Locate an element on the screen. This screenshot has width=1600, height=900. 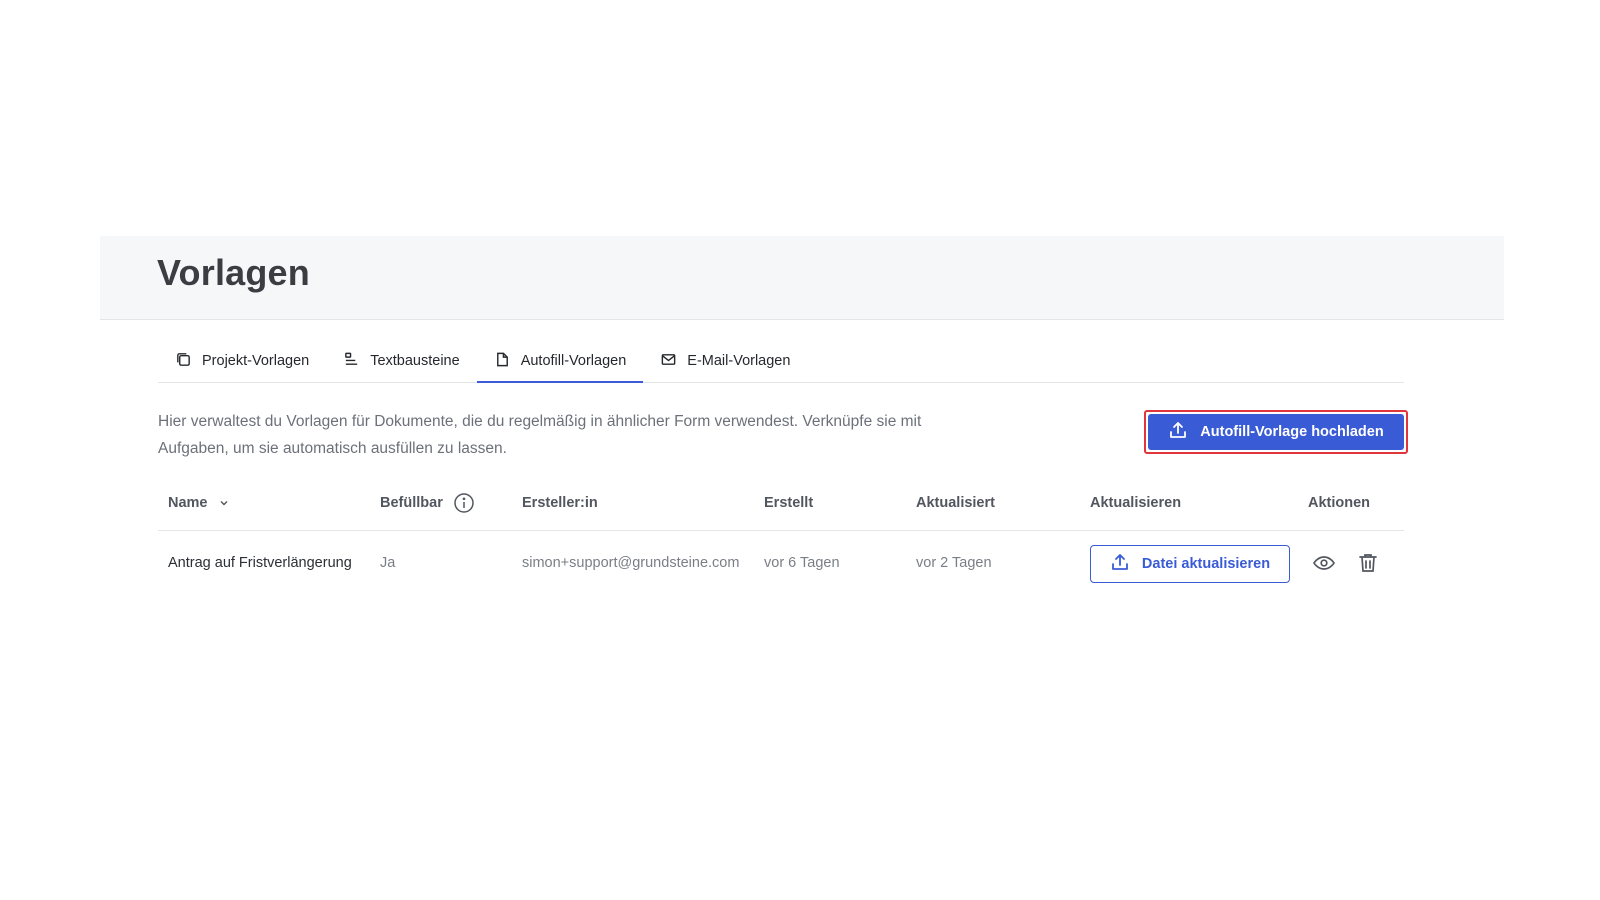
column-header-updated: Aktualisiert is located at coordinates (955, 503).